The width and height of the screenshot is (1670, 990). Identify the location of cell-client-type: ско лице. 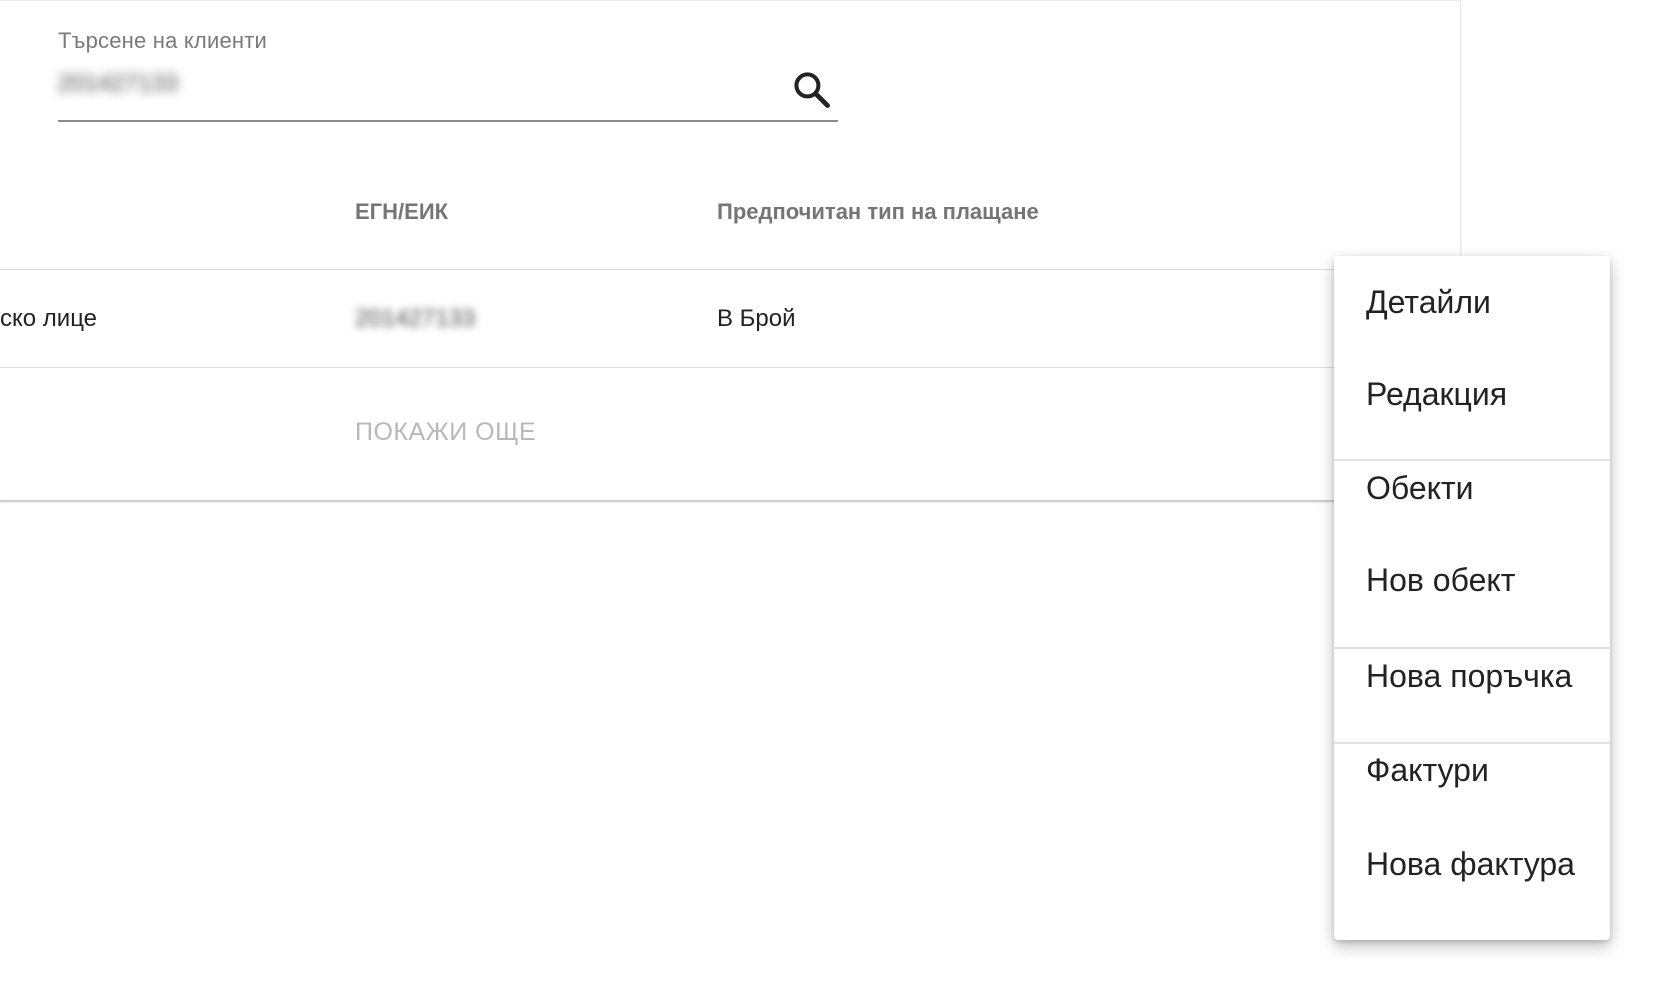
(49, 318).